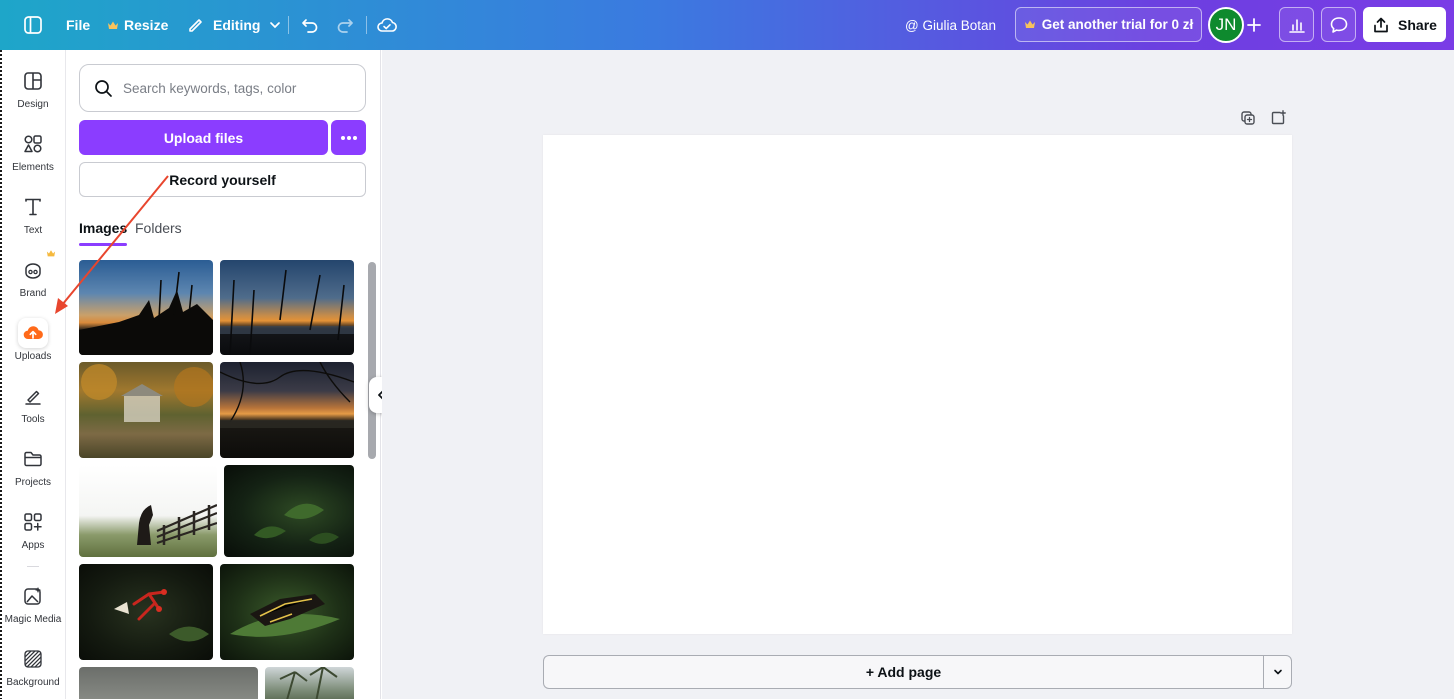  I want to click on rail-item-brand: Brand, so click(33, 283).